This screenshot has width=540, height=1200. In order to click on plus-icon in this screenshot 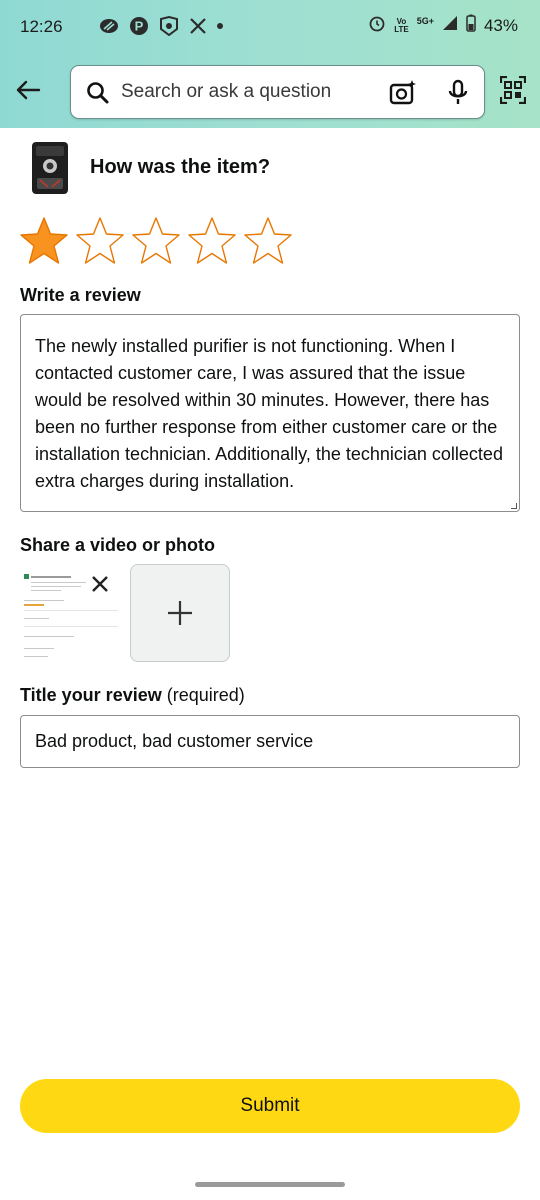, I will do `click(180, 613)`.